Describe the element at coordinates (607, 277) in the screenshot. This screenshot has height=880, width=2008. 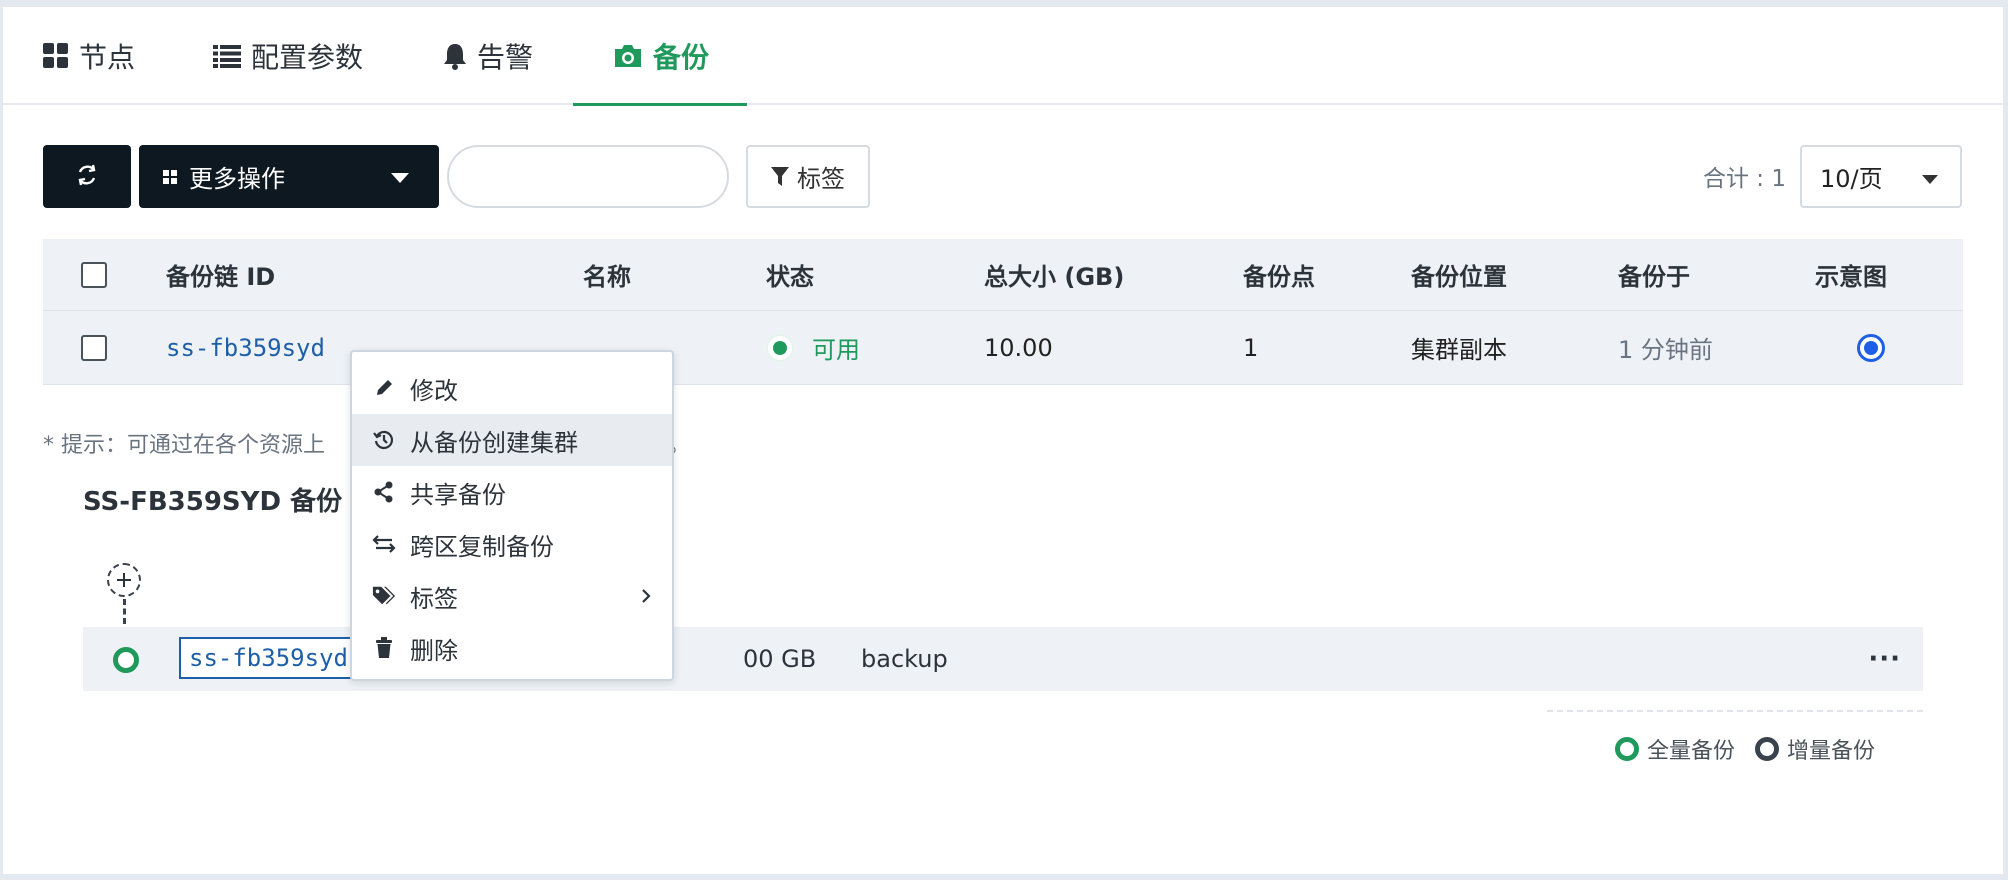
I see `header-name: 名称` at that location.